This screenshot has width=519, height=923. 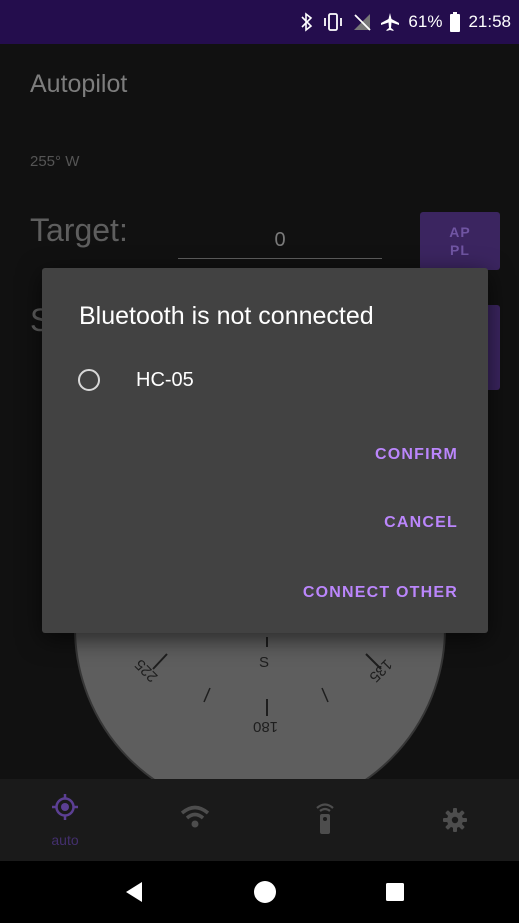 I want to click on remote-control-icon, so click(x=325, y=820).